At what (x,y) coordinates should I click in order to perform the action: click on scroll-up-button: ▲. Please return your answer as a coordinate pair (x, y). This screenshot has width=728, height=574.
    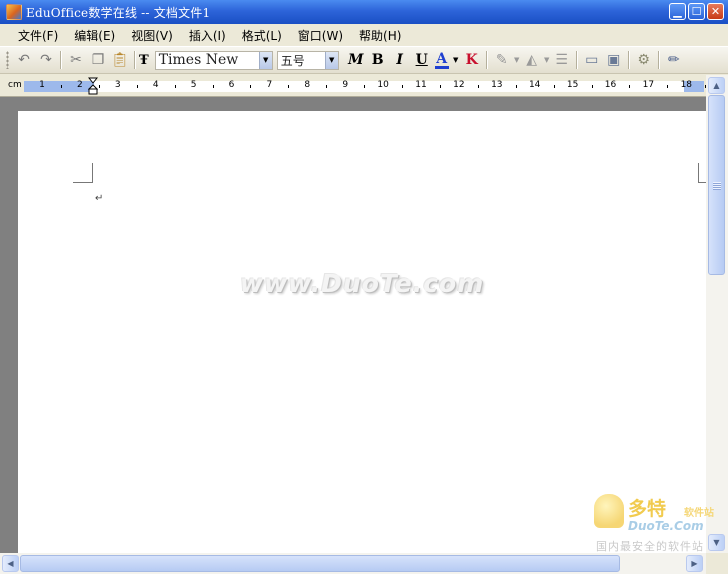
    Looking at the image, I should click on (716, 85).